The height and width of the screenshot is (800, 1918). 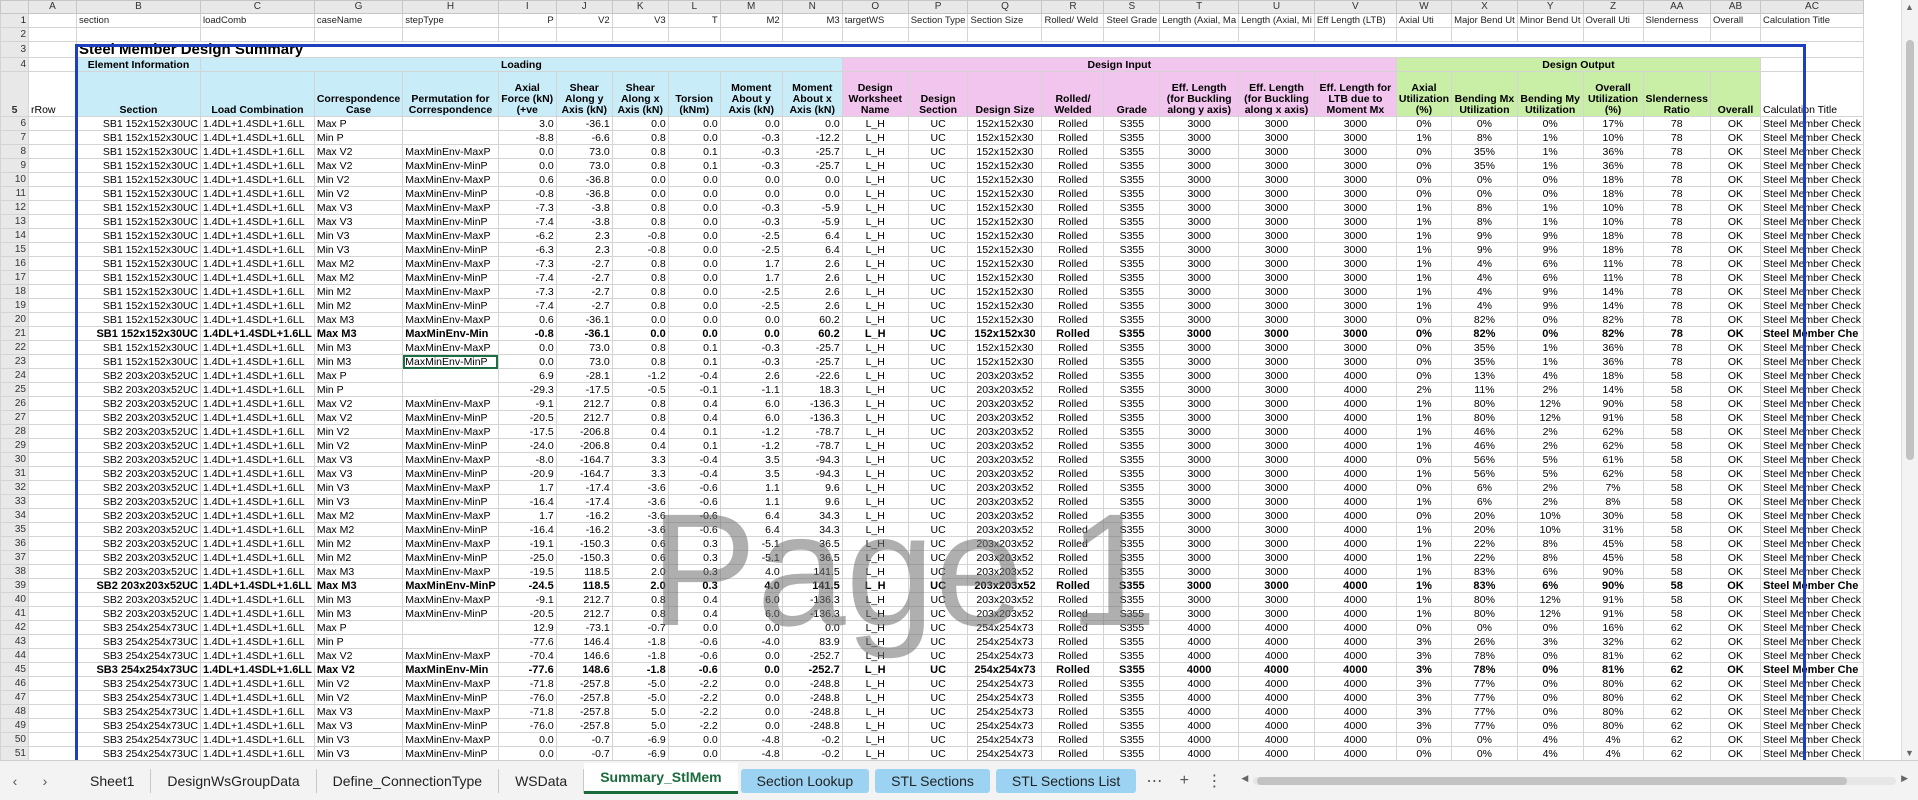 What do you see at coordinates (358, 697) in the screenshot?
I see `data-cell: Min V2` at bounding box center [358, 697].